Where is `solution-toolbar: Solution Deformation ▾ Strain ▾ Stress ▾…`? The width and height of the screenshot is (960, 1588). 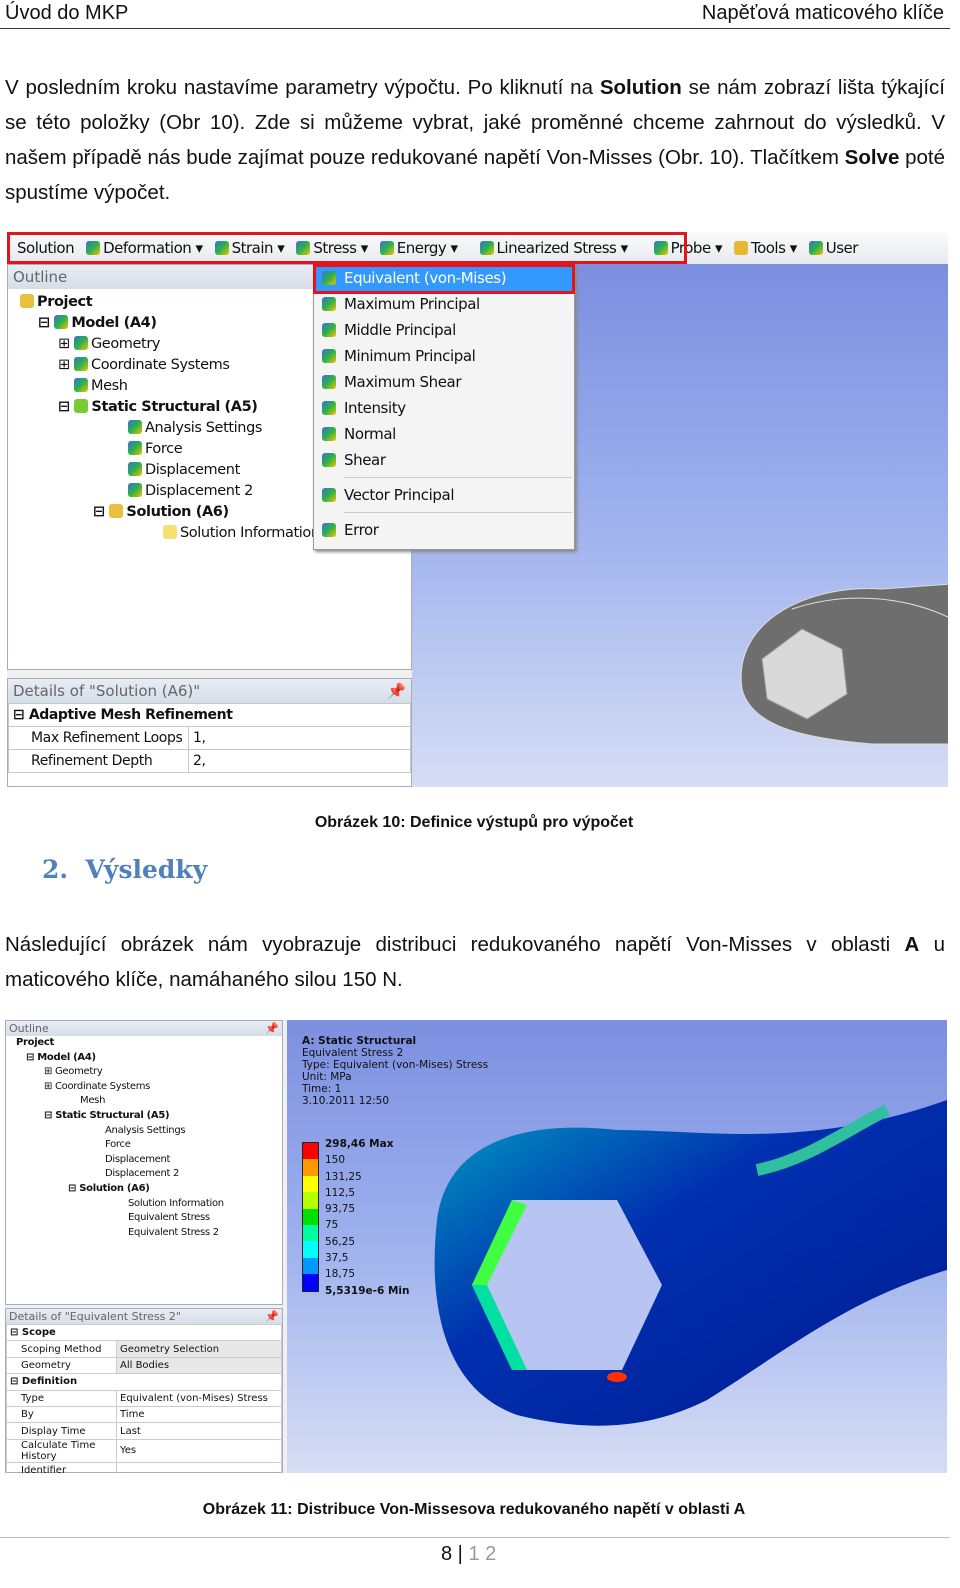
solution-toolbar: Solution Deformation ▾ Strain ▾ Stress ▾… is located at coordinates (477, 248).